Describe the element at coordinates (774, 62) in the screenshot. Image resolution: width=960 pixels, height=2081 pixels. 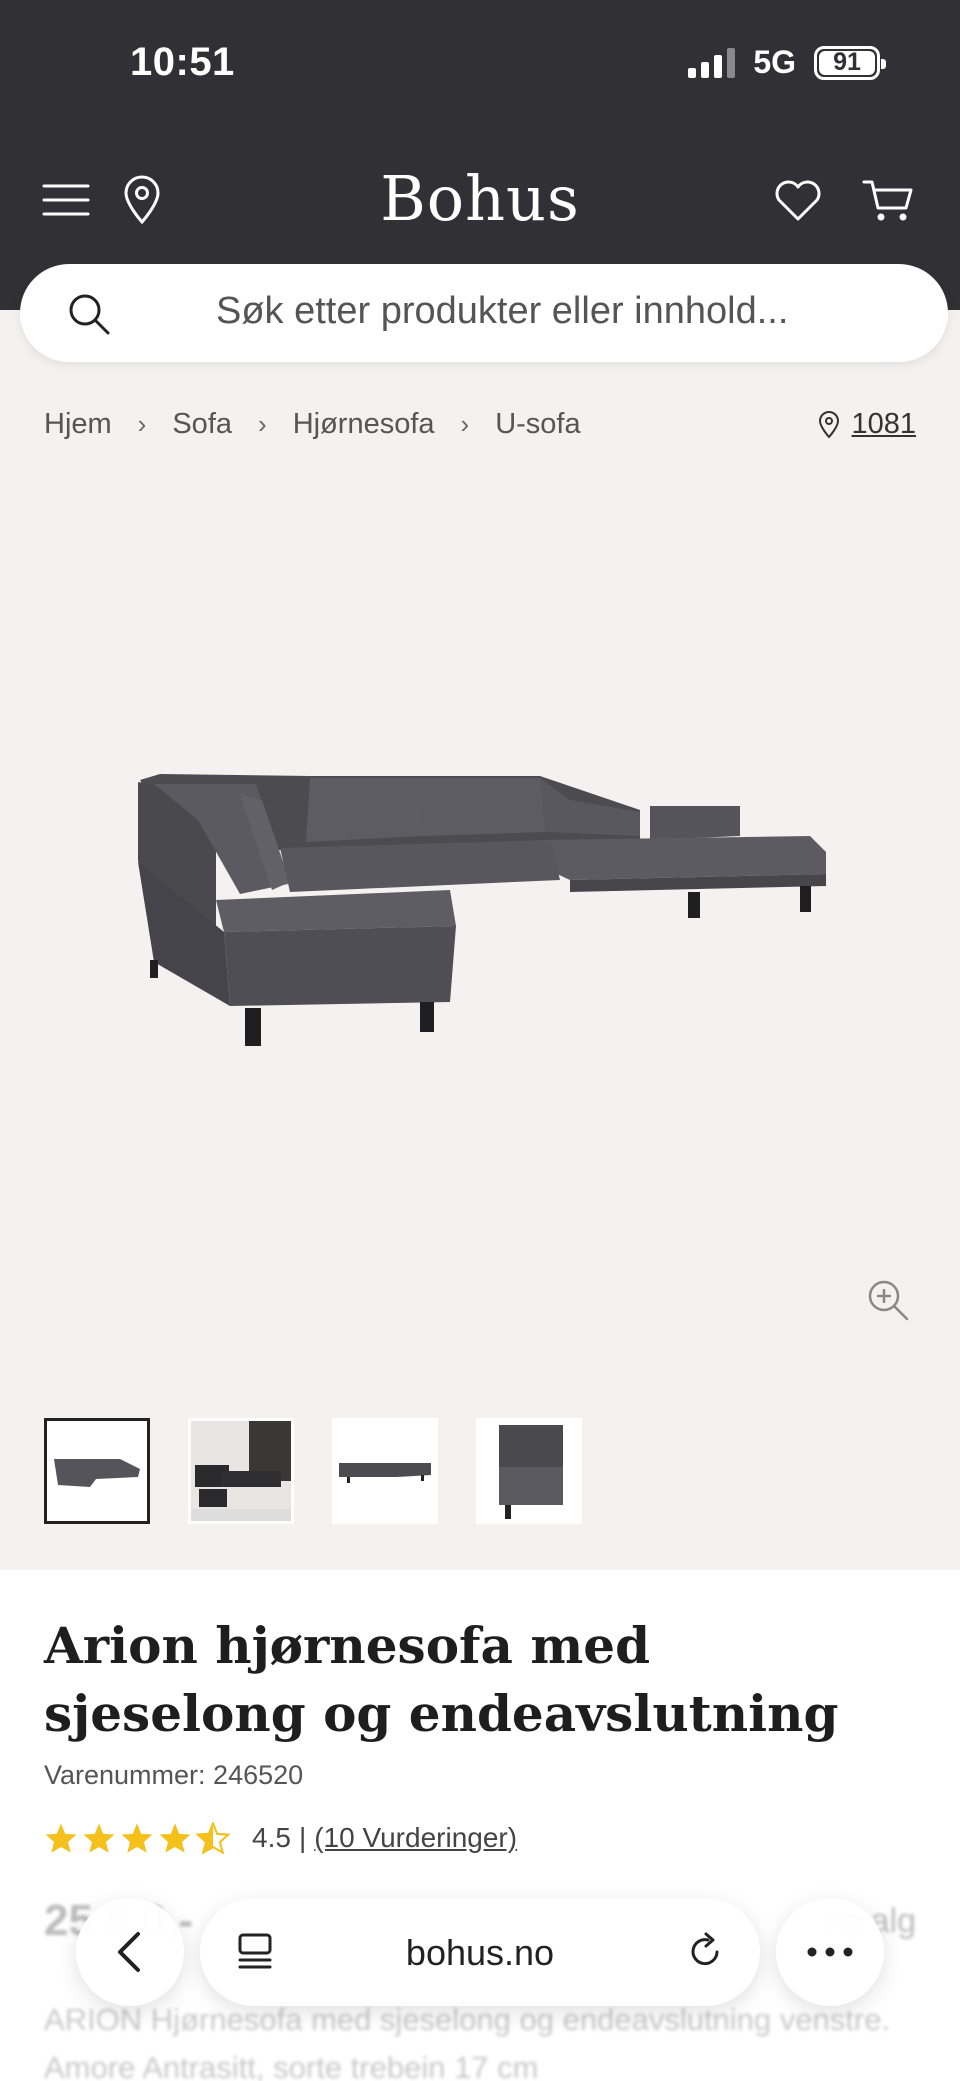
I see `network-type: 5G` at that location.